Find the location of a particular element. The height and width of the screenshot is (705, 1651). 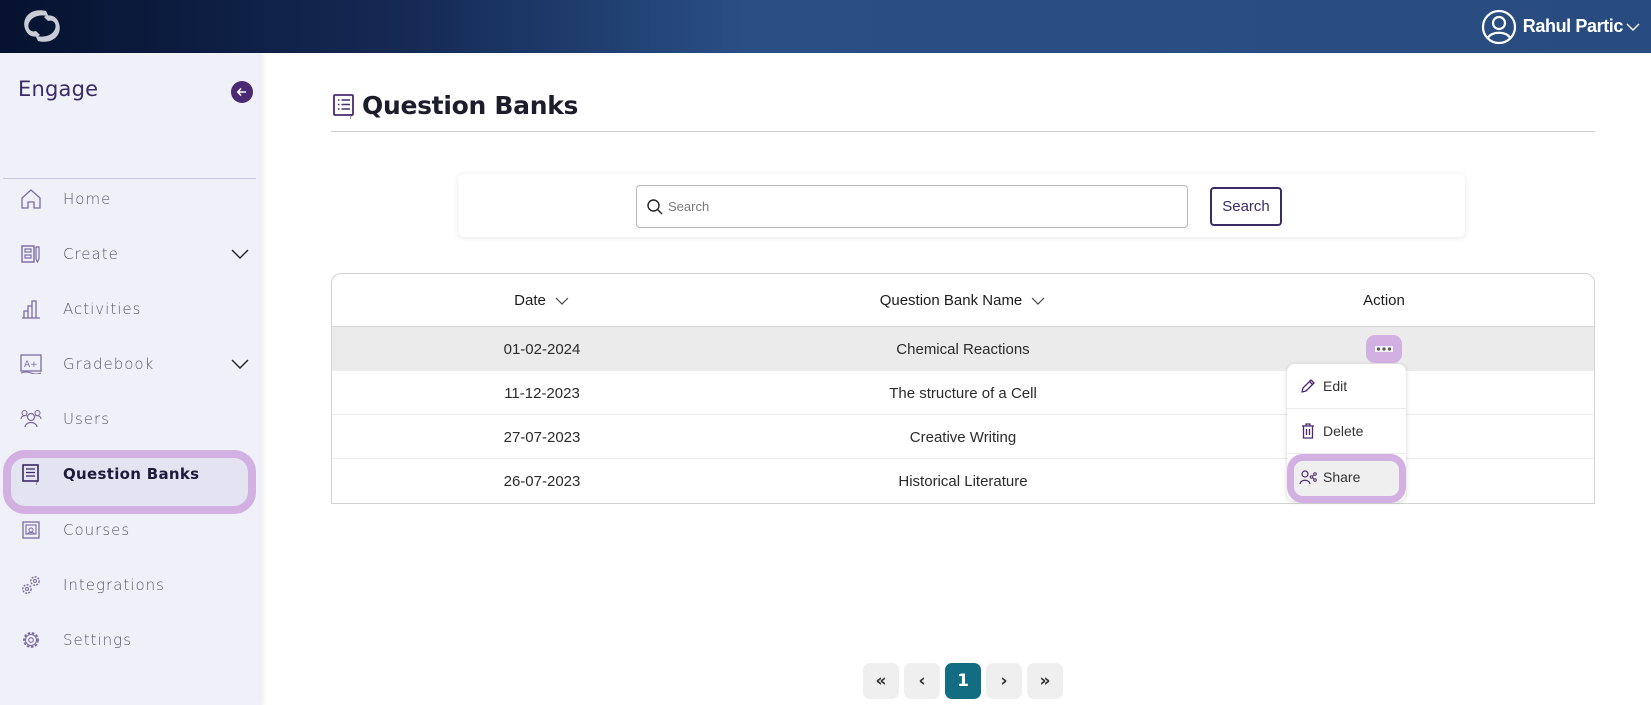

row-actions-button is located at coordinates (1384, 349).